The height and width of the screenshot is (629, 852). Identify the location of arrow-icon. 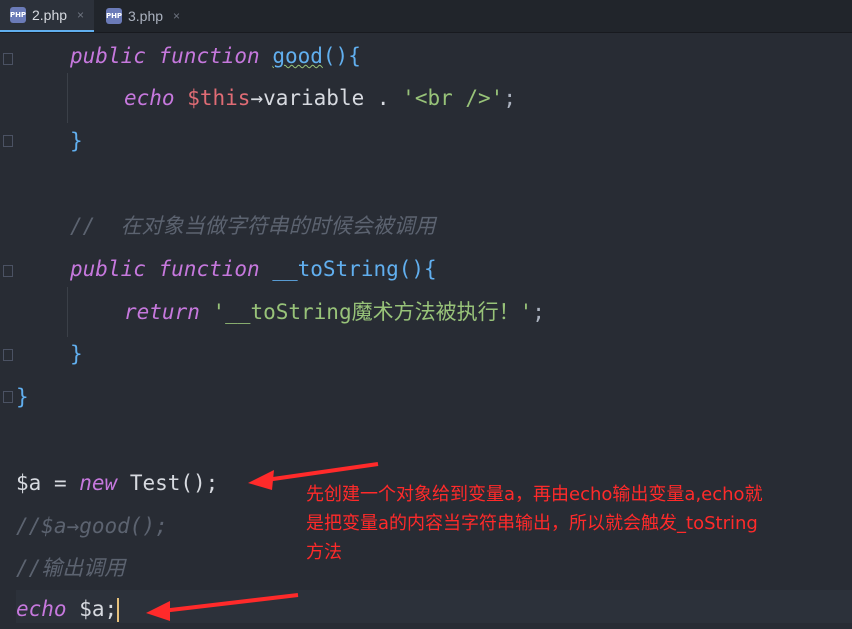
(222, 607).